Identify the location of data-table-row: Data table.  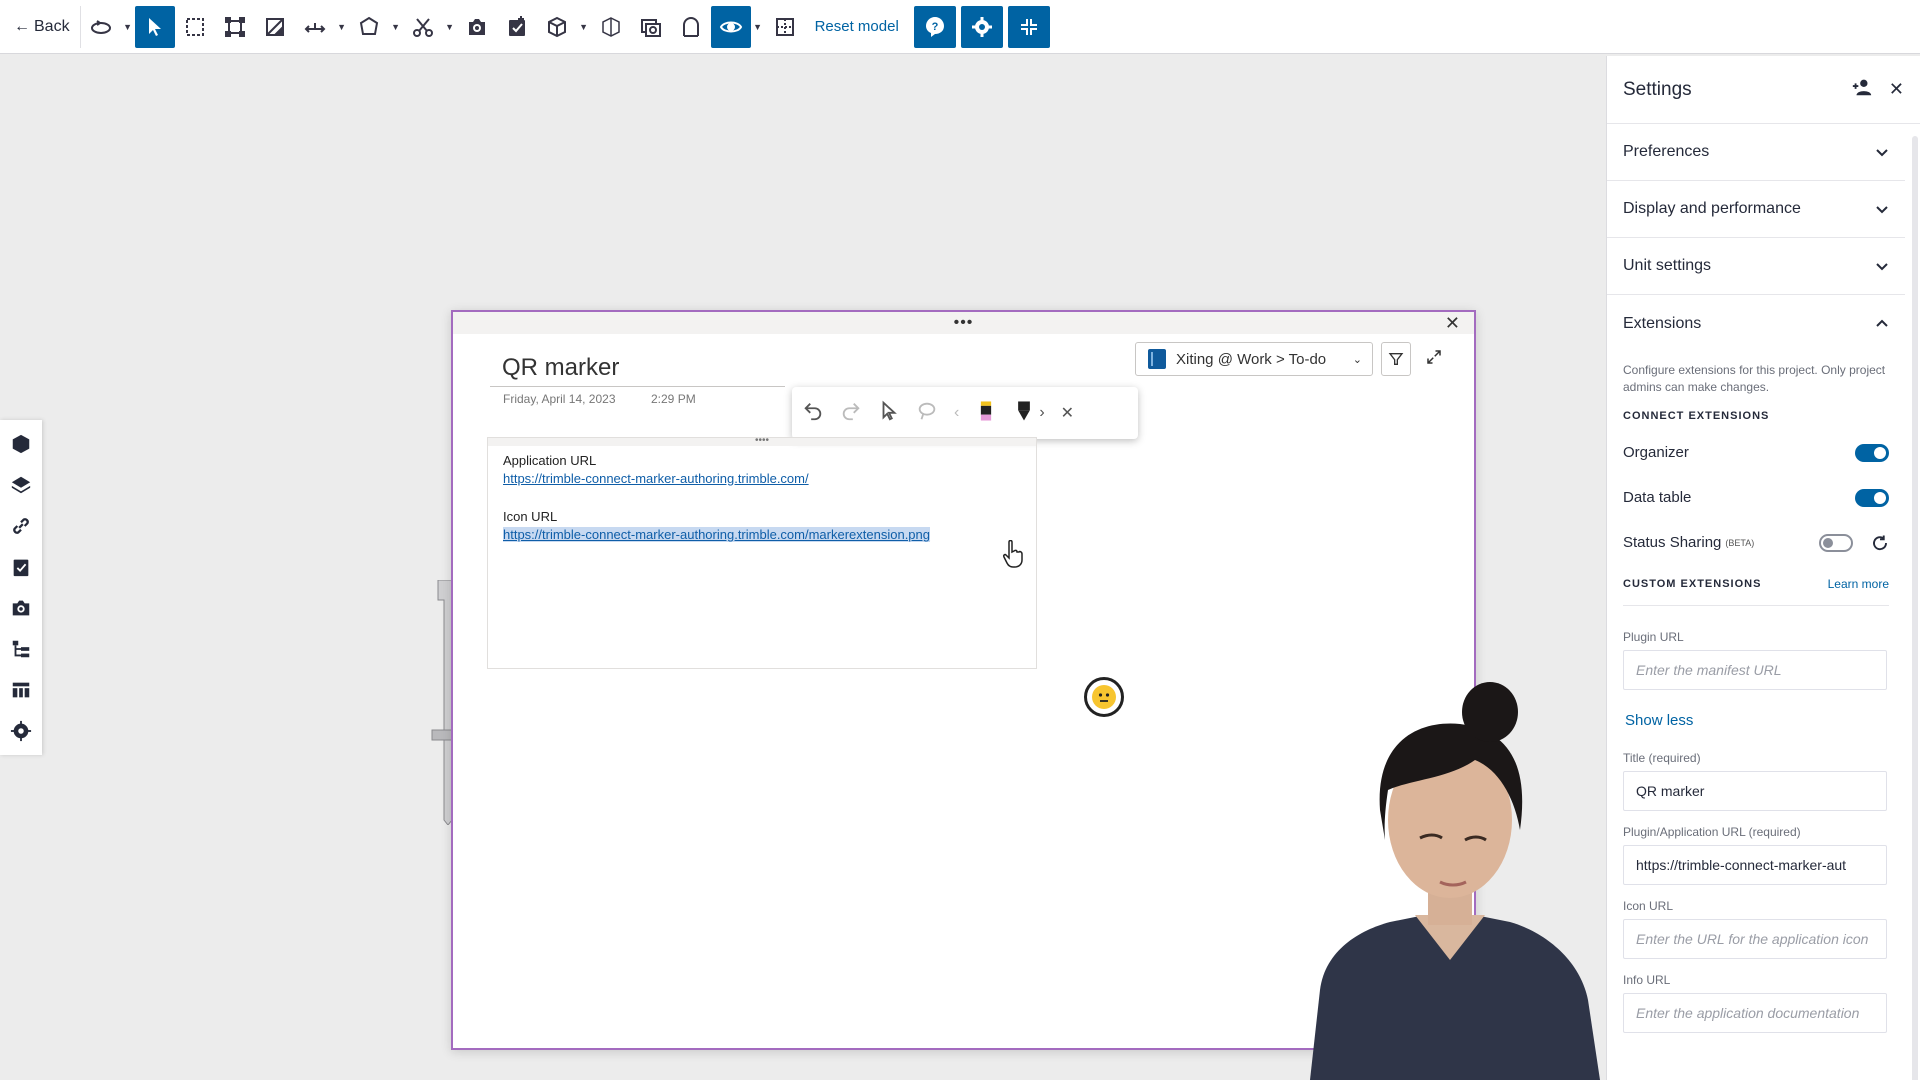
(1756, 497).